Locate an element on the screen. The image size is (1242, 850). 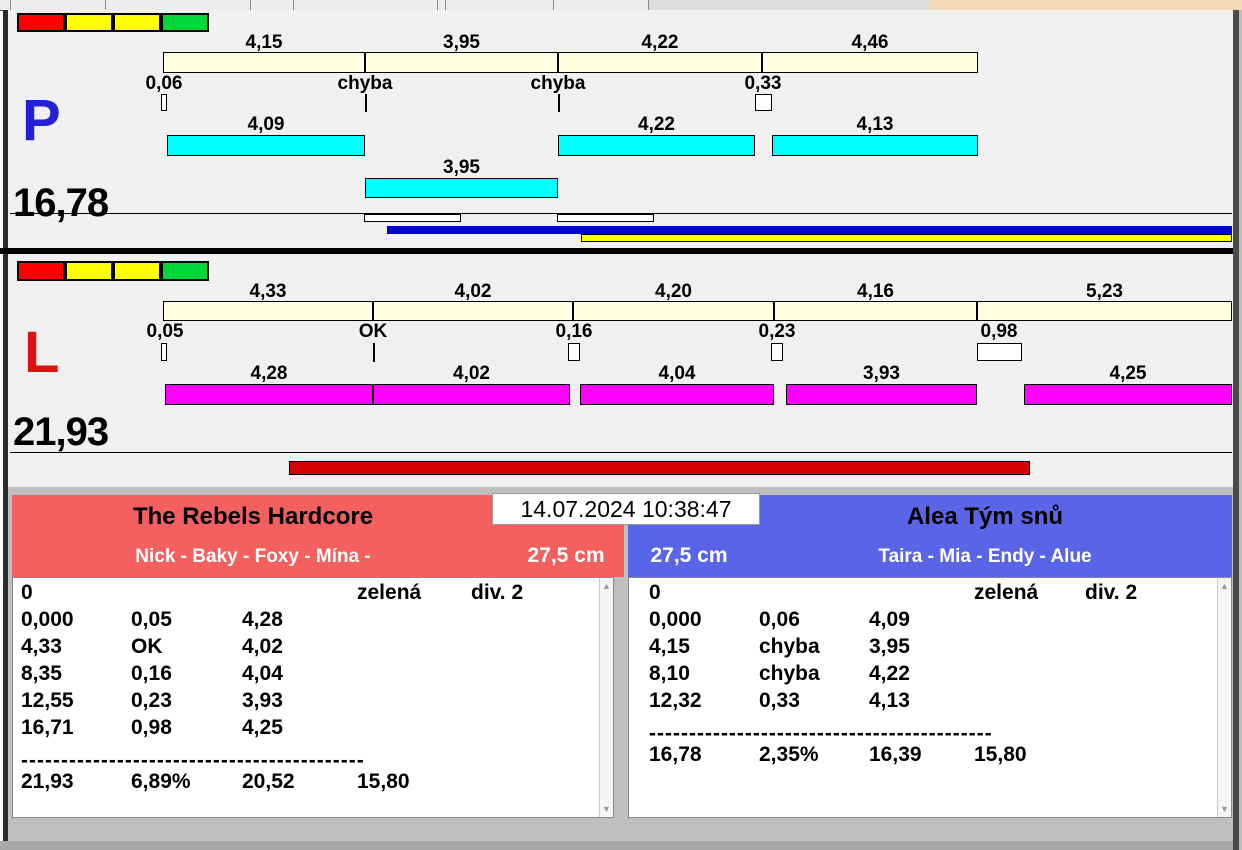
lane-P-label: P is located at coordinates (41, 120).